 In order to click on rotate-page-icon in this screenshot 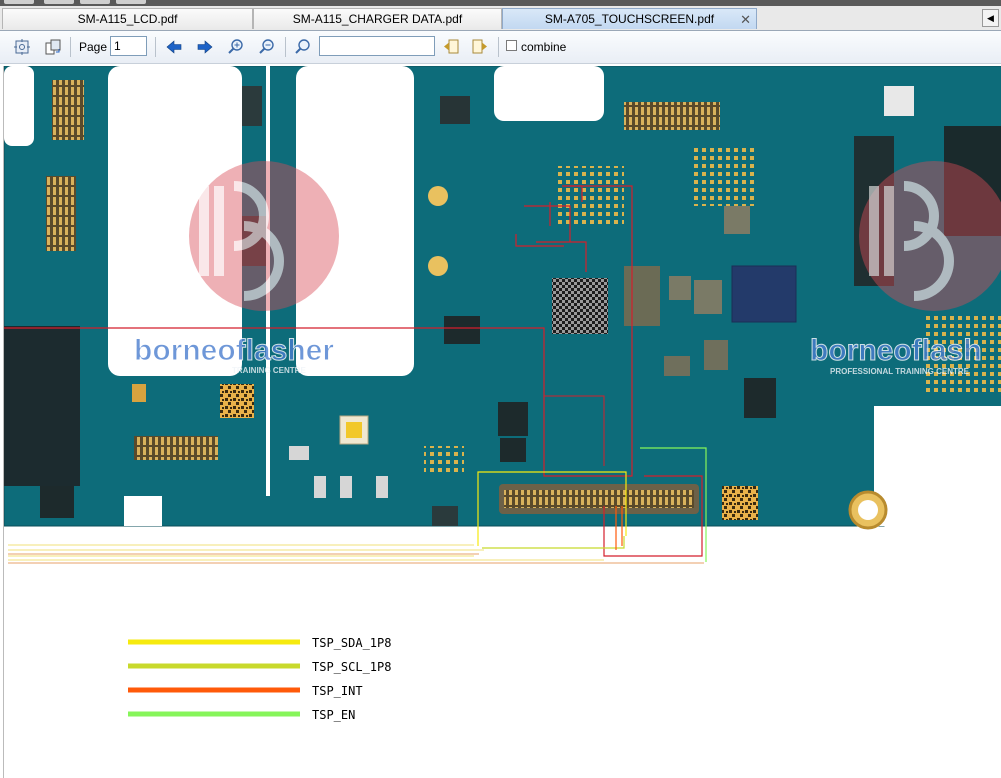, I will do `click(53, 47)`.